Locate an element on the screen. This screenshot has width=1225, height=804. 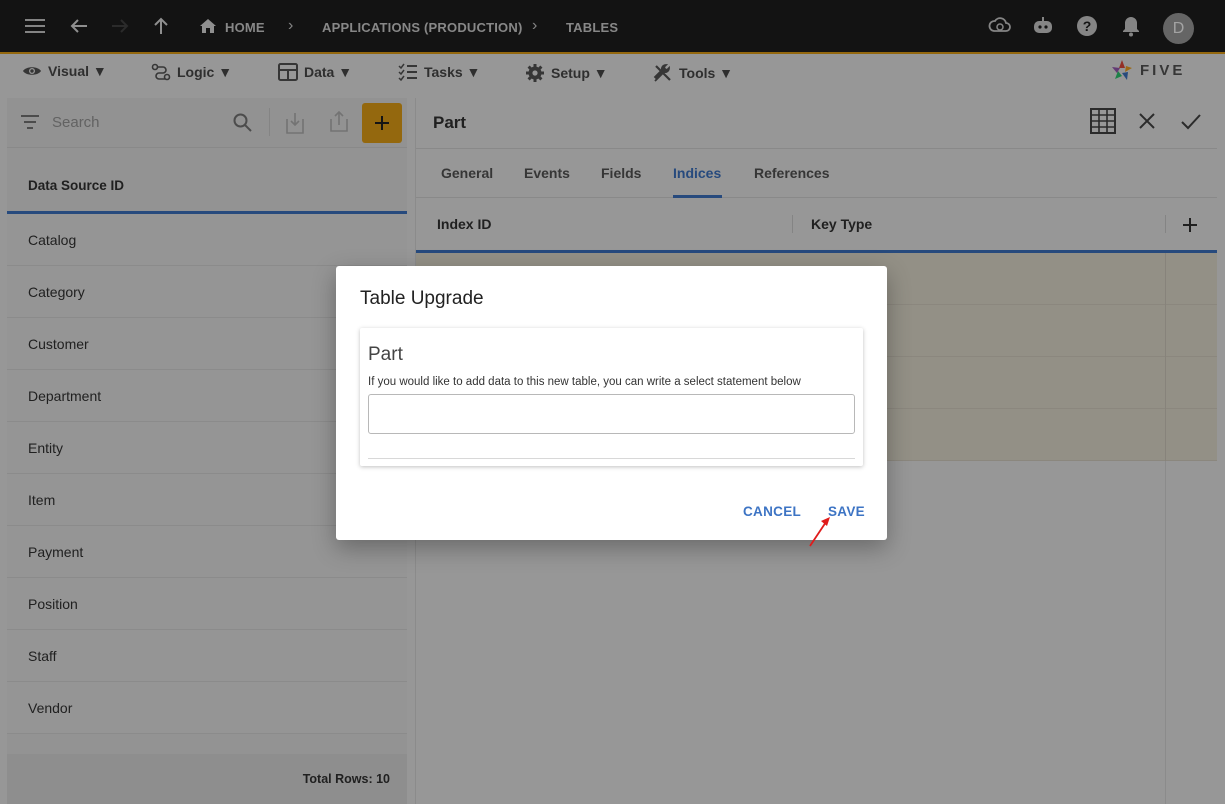
card-divider is located at coordinates (611, 458).